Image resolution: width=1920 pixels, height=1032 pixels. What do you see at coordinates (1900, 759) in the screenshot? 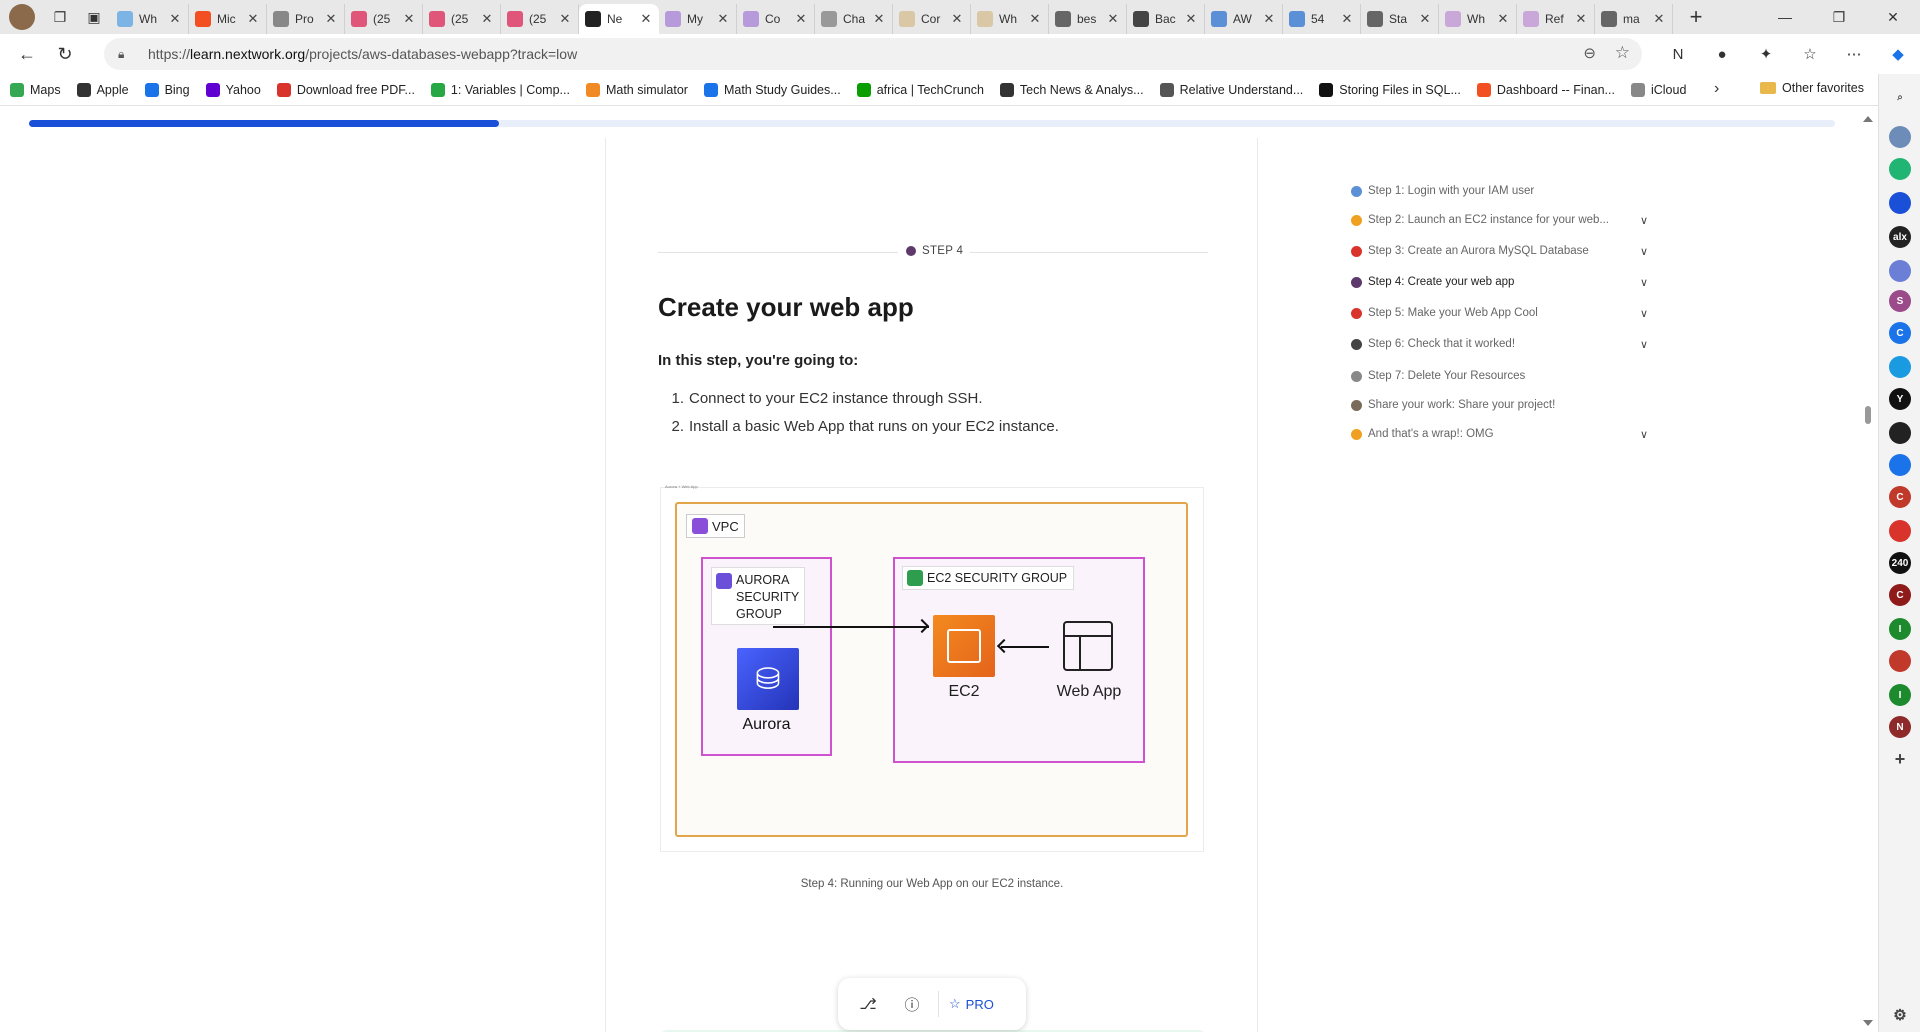
I see `add-sidebar-icon: +` at bounding box center [1900, 759].